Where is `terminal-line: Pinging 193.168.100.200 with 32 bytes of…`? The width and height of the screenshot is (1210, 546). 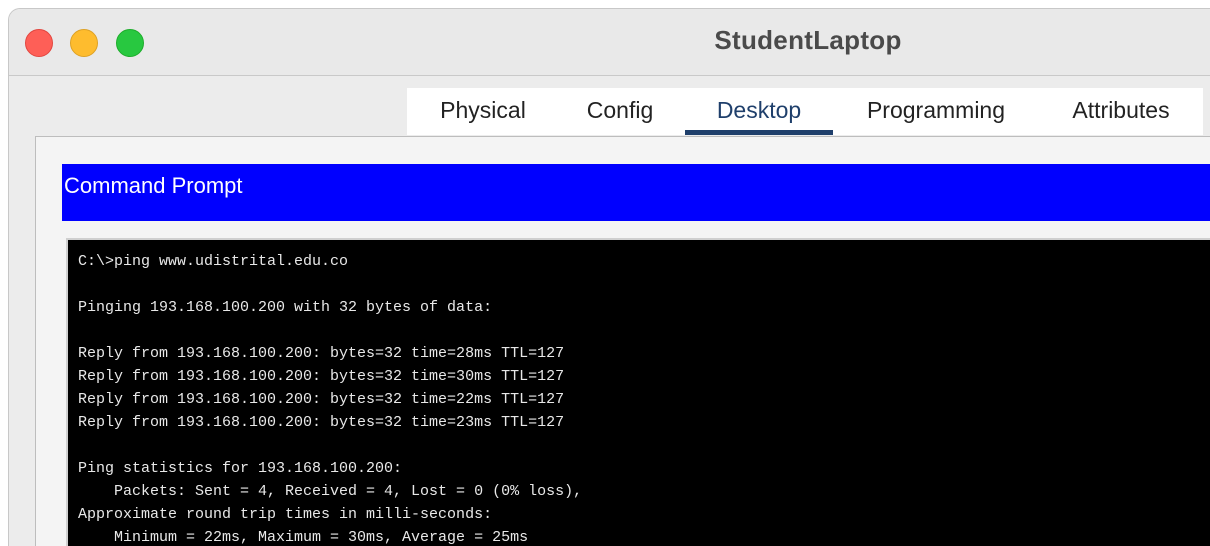
terminal-line: Pinging 193.168.100.200 with 32 bytes of… is located at coordinates (285, 307).